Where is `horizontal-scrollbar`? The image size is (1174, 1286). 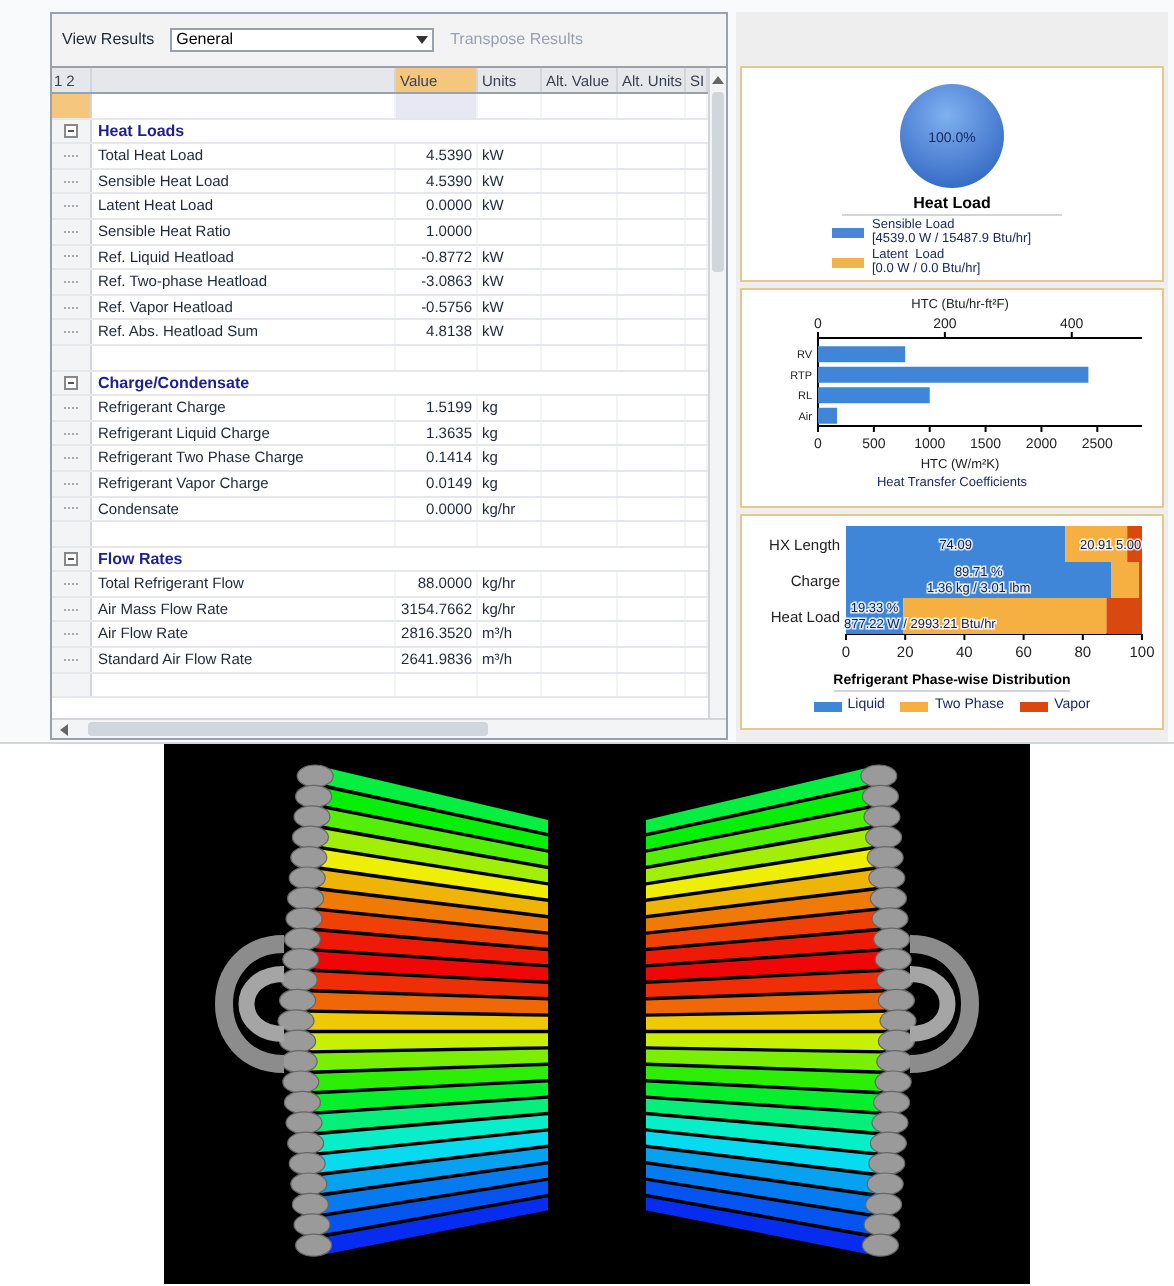
horizontal-scrollbar is located at coordinates (389, 728).